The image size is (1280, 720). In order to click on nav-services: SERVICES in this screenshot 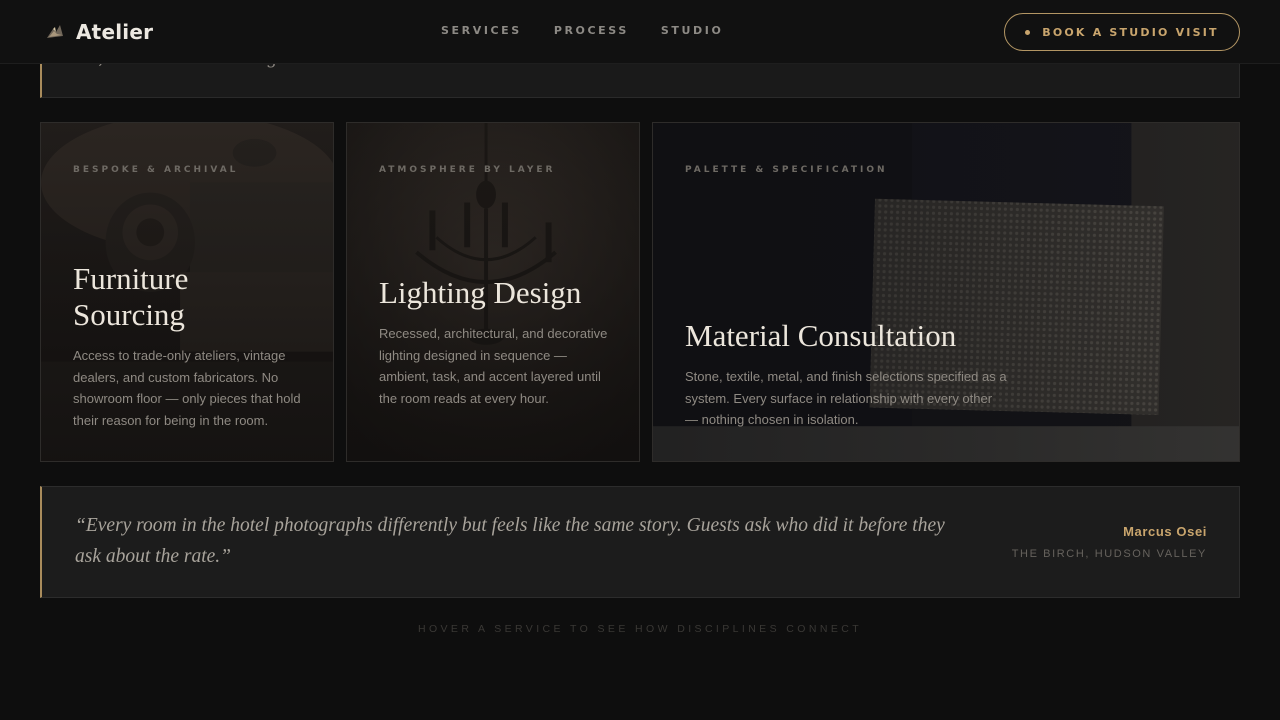, I will do `click(481, 30)`.